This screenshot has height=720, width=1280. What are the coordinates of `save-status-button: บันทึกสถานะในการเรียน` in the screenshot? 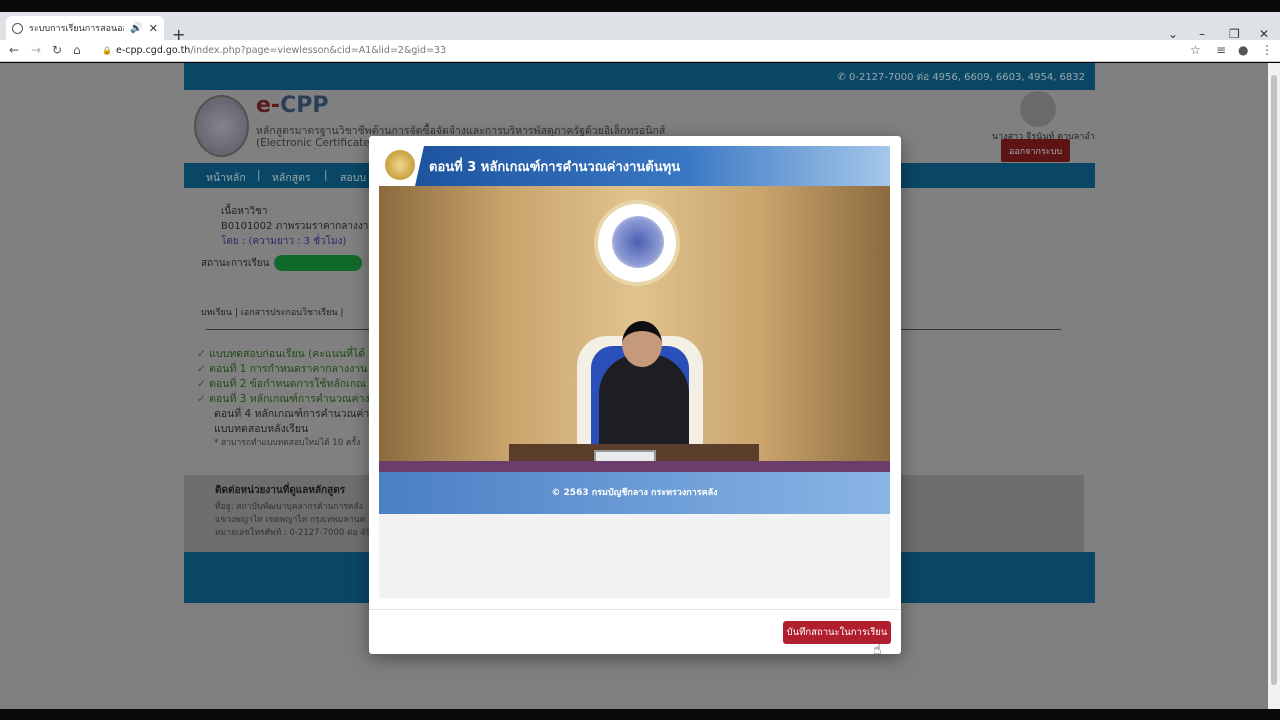 It's located at (837, 632).